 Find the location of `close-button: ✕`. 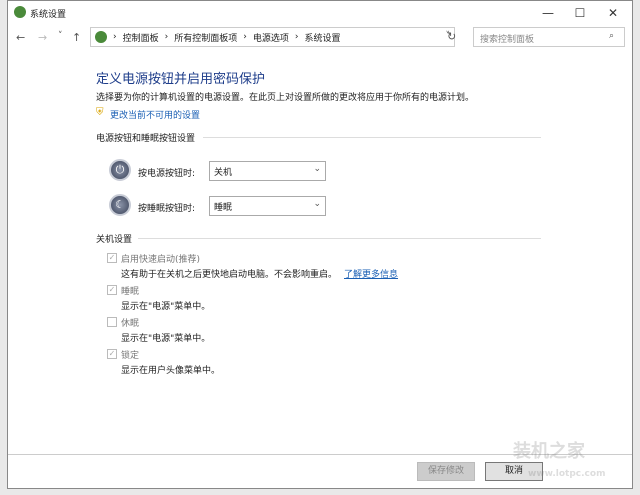

close-button: ✕ is located at coordinates (613, 13).